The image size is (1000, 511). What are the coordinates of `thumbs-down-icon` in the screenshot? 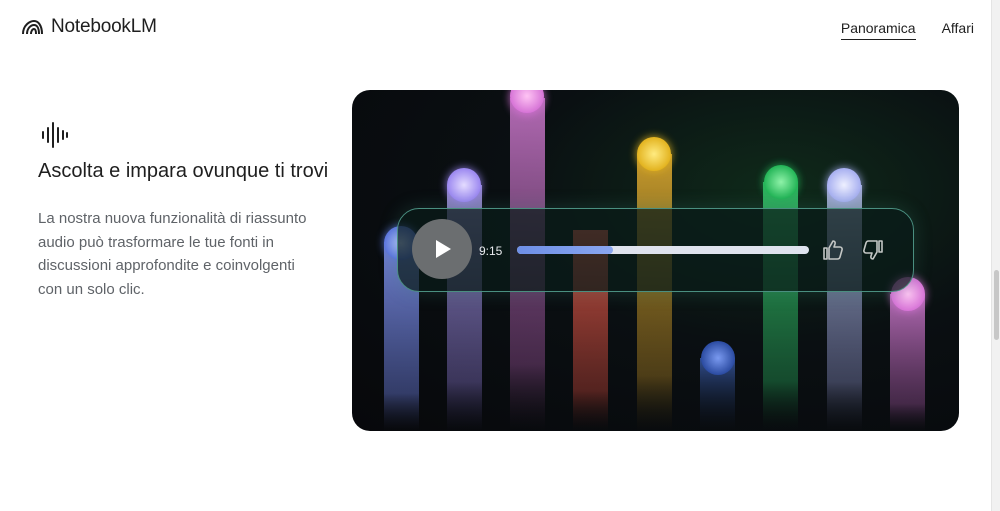 It's located at (873, 250).